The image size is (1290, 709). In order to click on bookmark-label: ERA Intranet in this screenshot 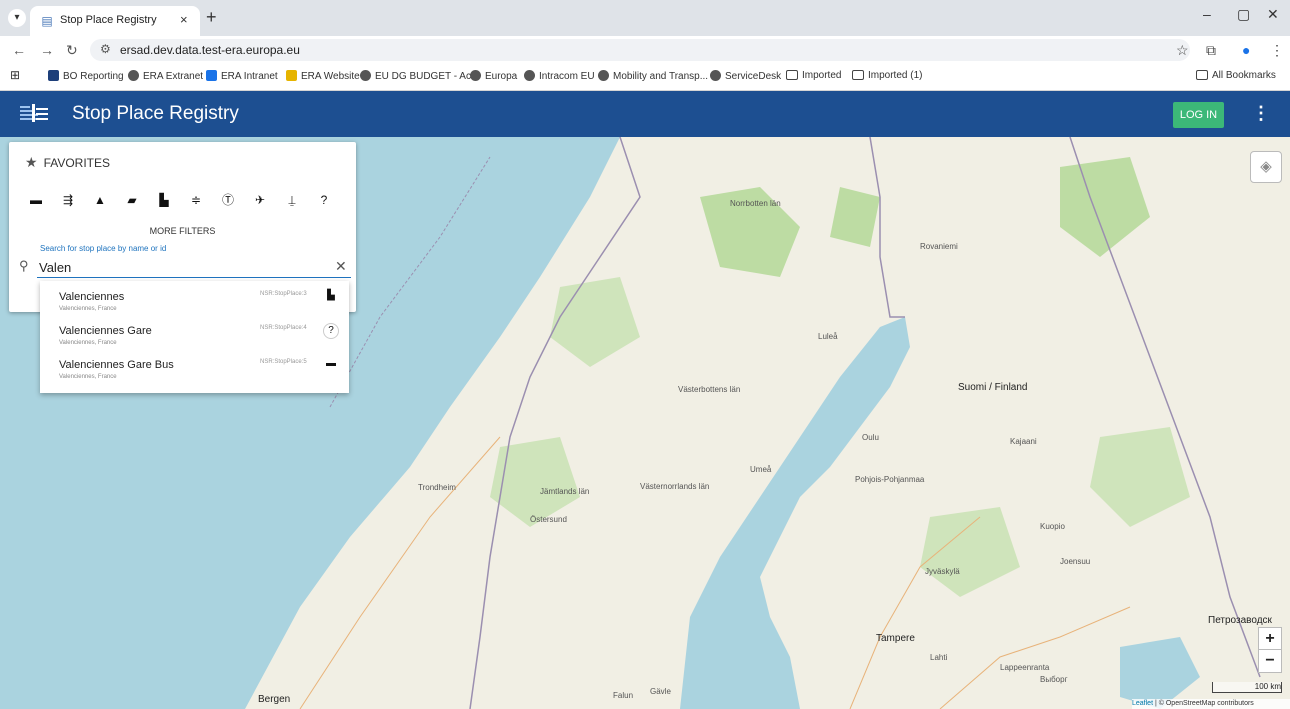, I will do `click(249, 76)`.